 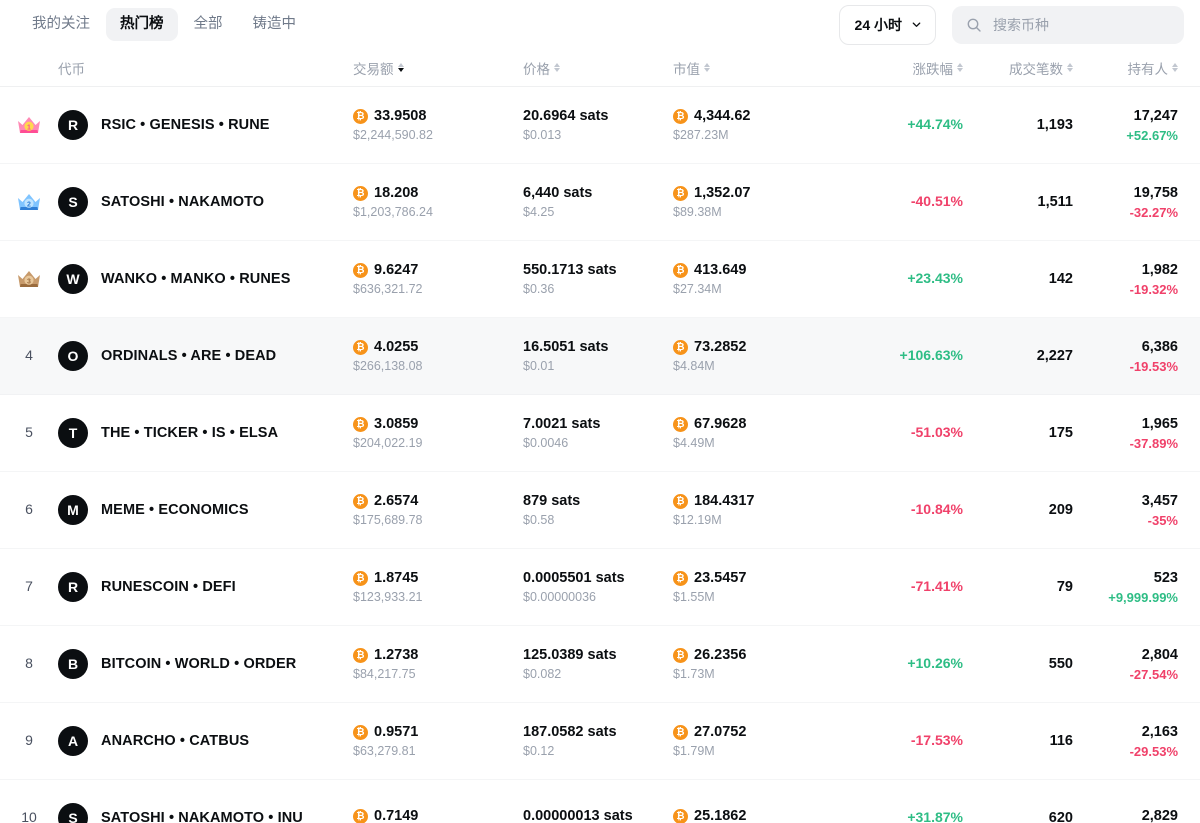 I want to click on row-change: -40.51%, so click(x=905, y=202).